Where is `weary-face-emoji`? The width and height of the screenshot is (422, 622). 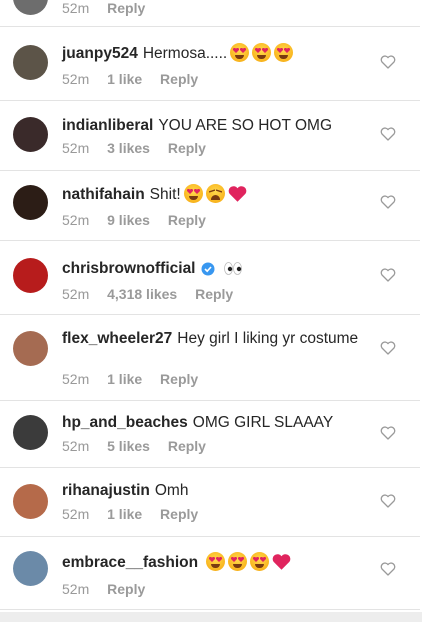 weary-face-emoji is located at coordinates (215, 193).